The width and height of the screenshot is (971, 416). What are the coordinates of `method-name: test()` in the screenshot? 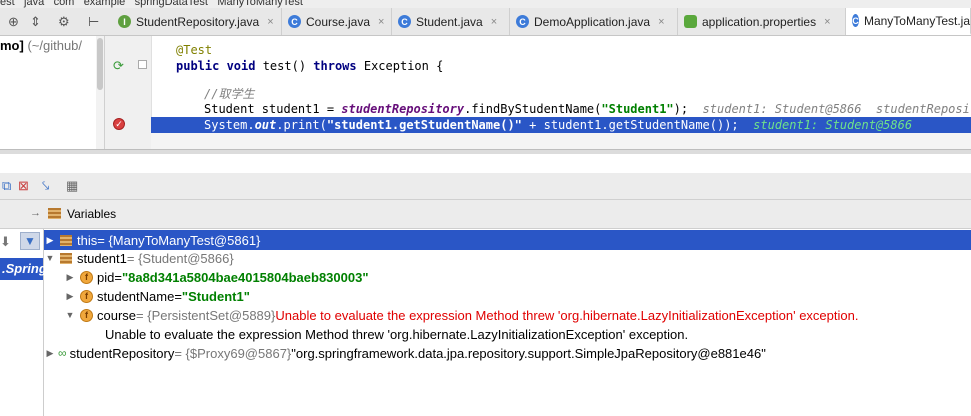 It's located at (288, 66).